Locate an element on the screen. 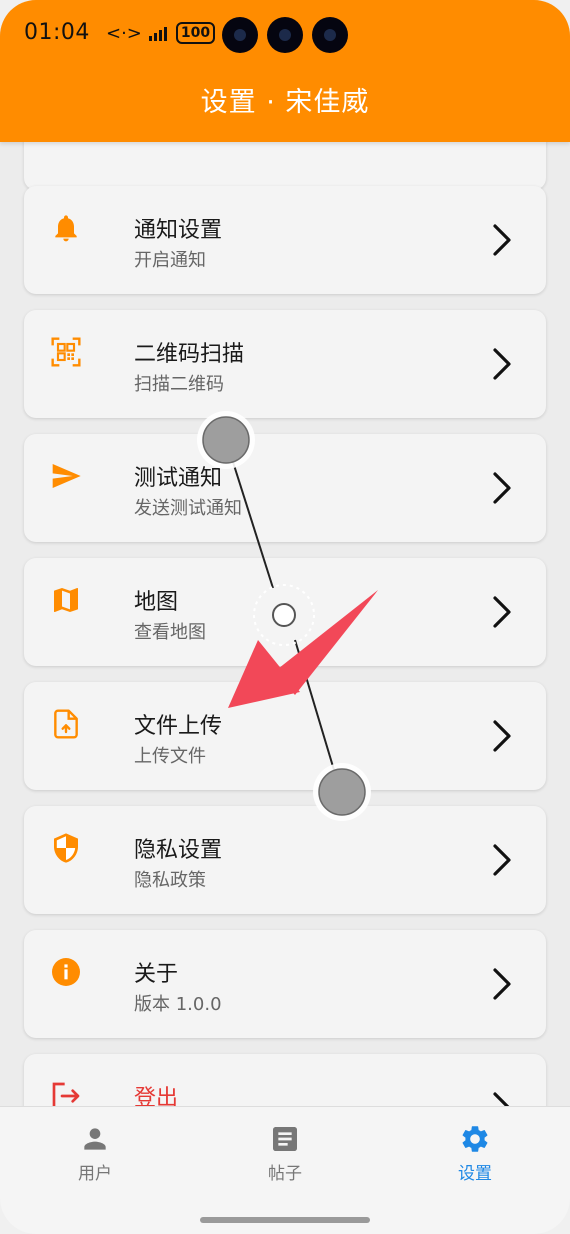  settings-item-title: 测试通知 is located at coordinates (178, 478).